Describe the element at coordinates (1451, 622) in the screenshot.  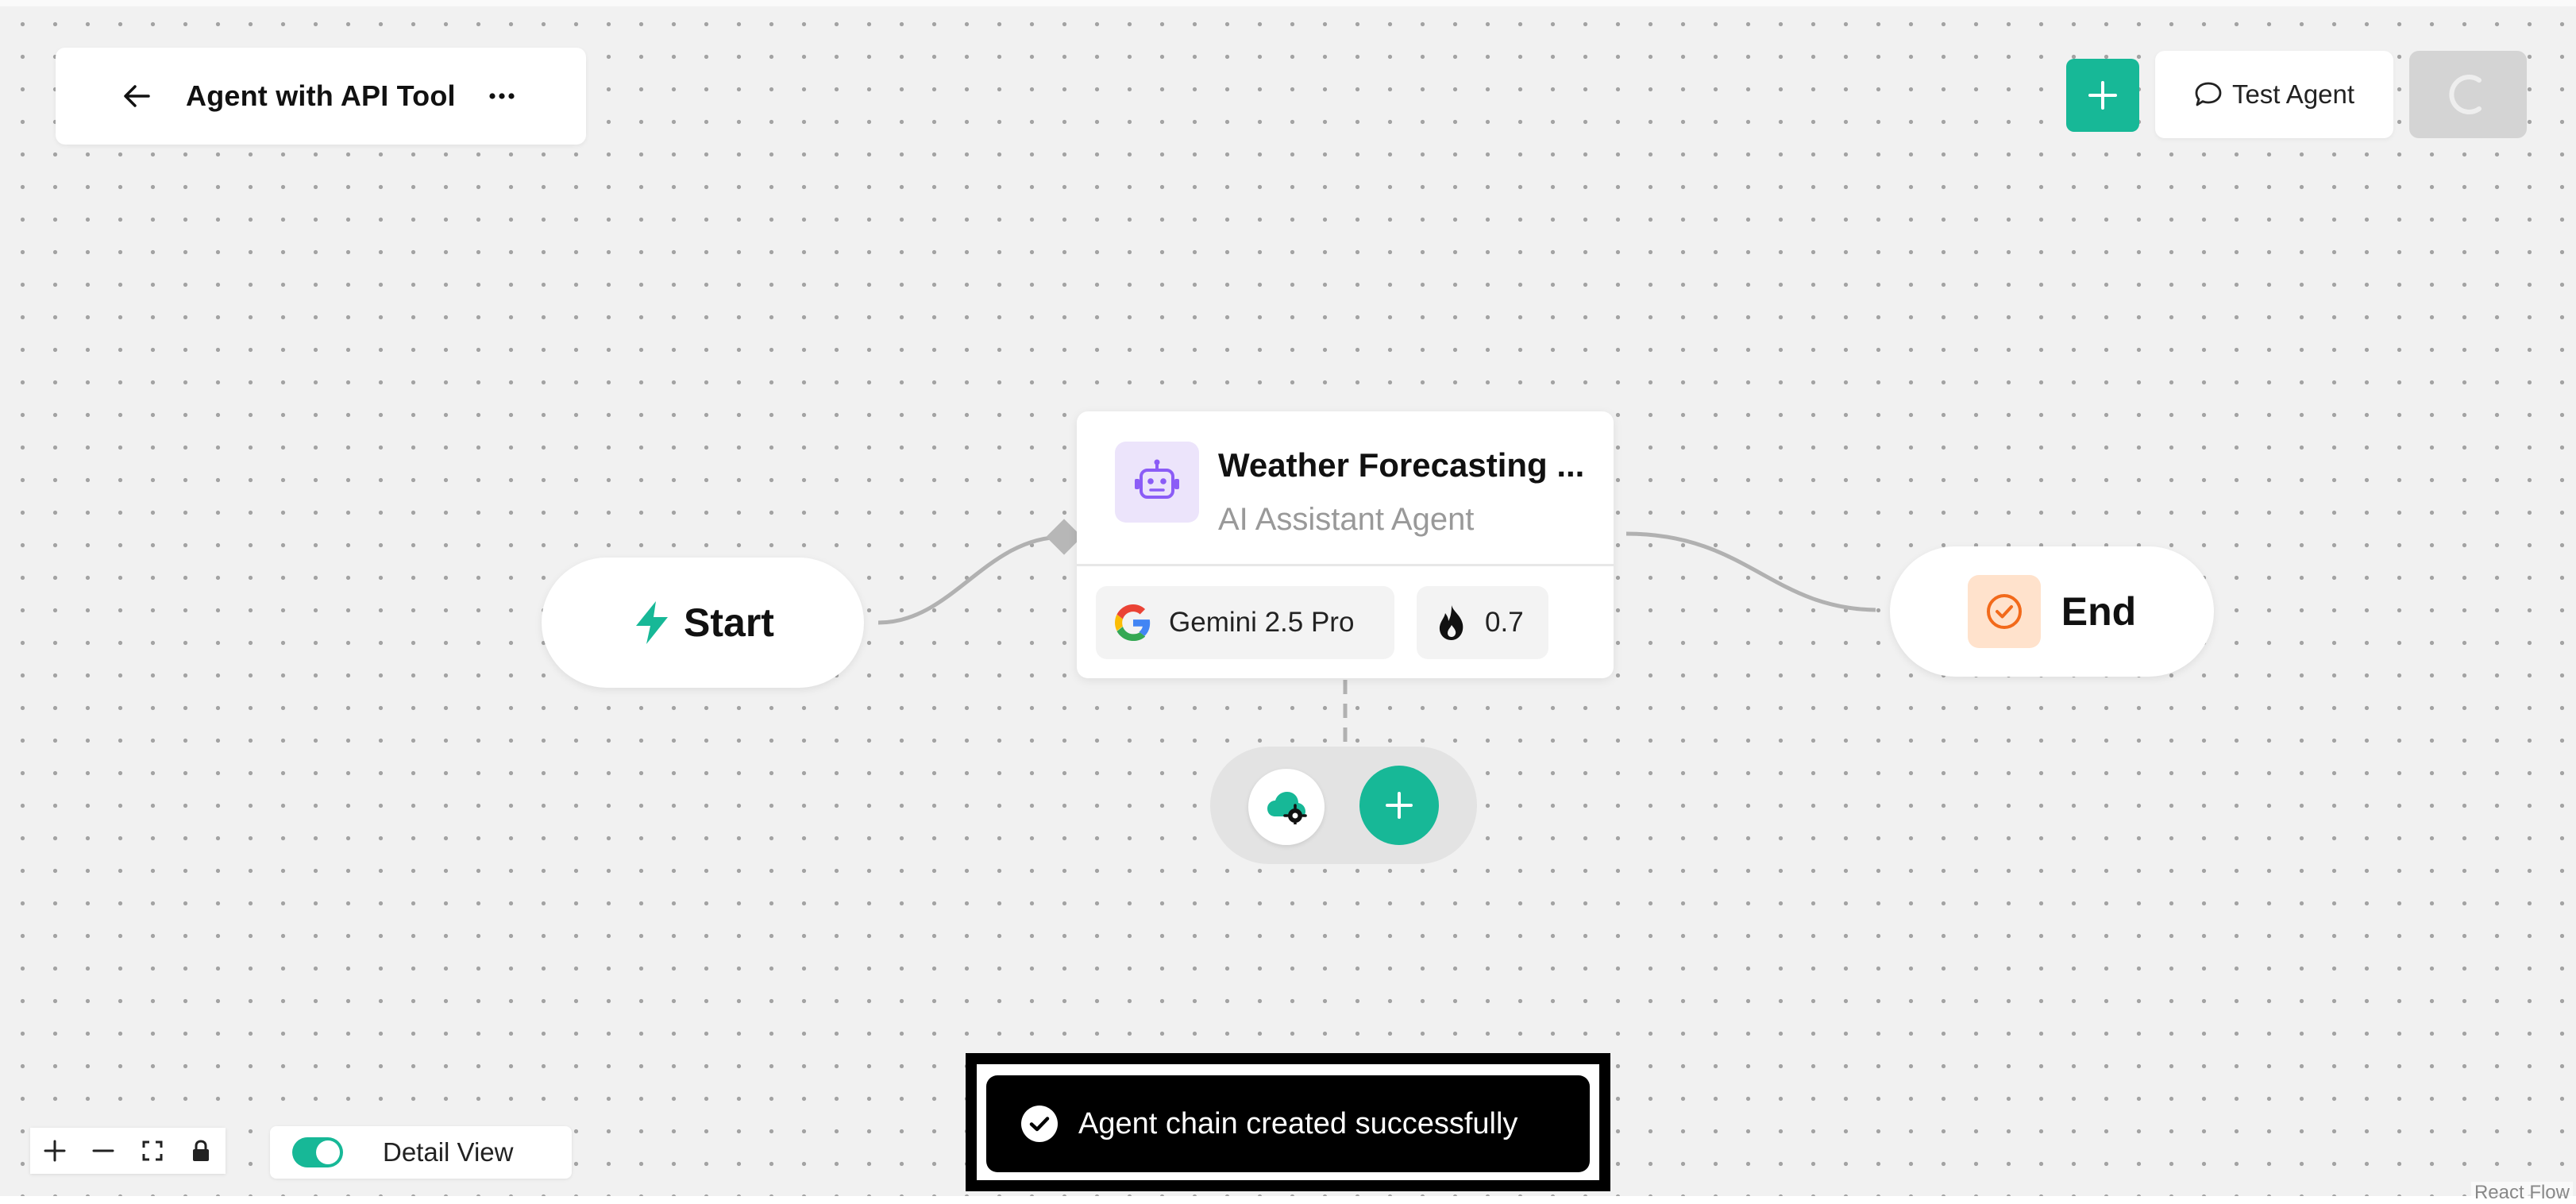
I see `flame-icon` at that location.